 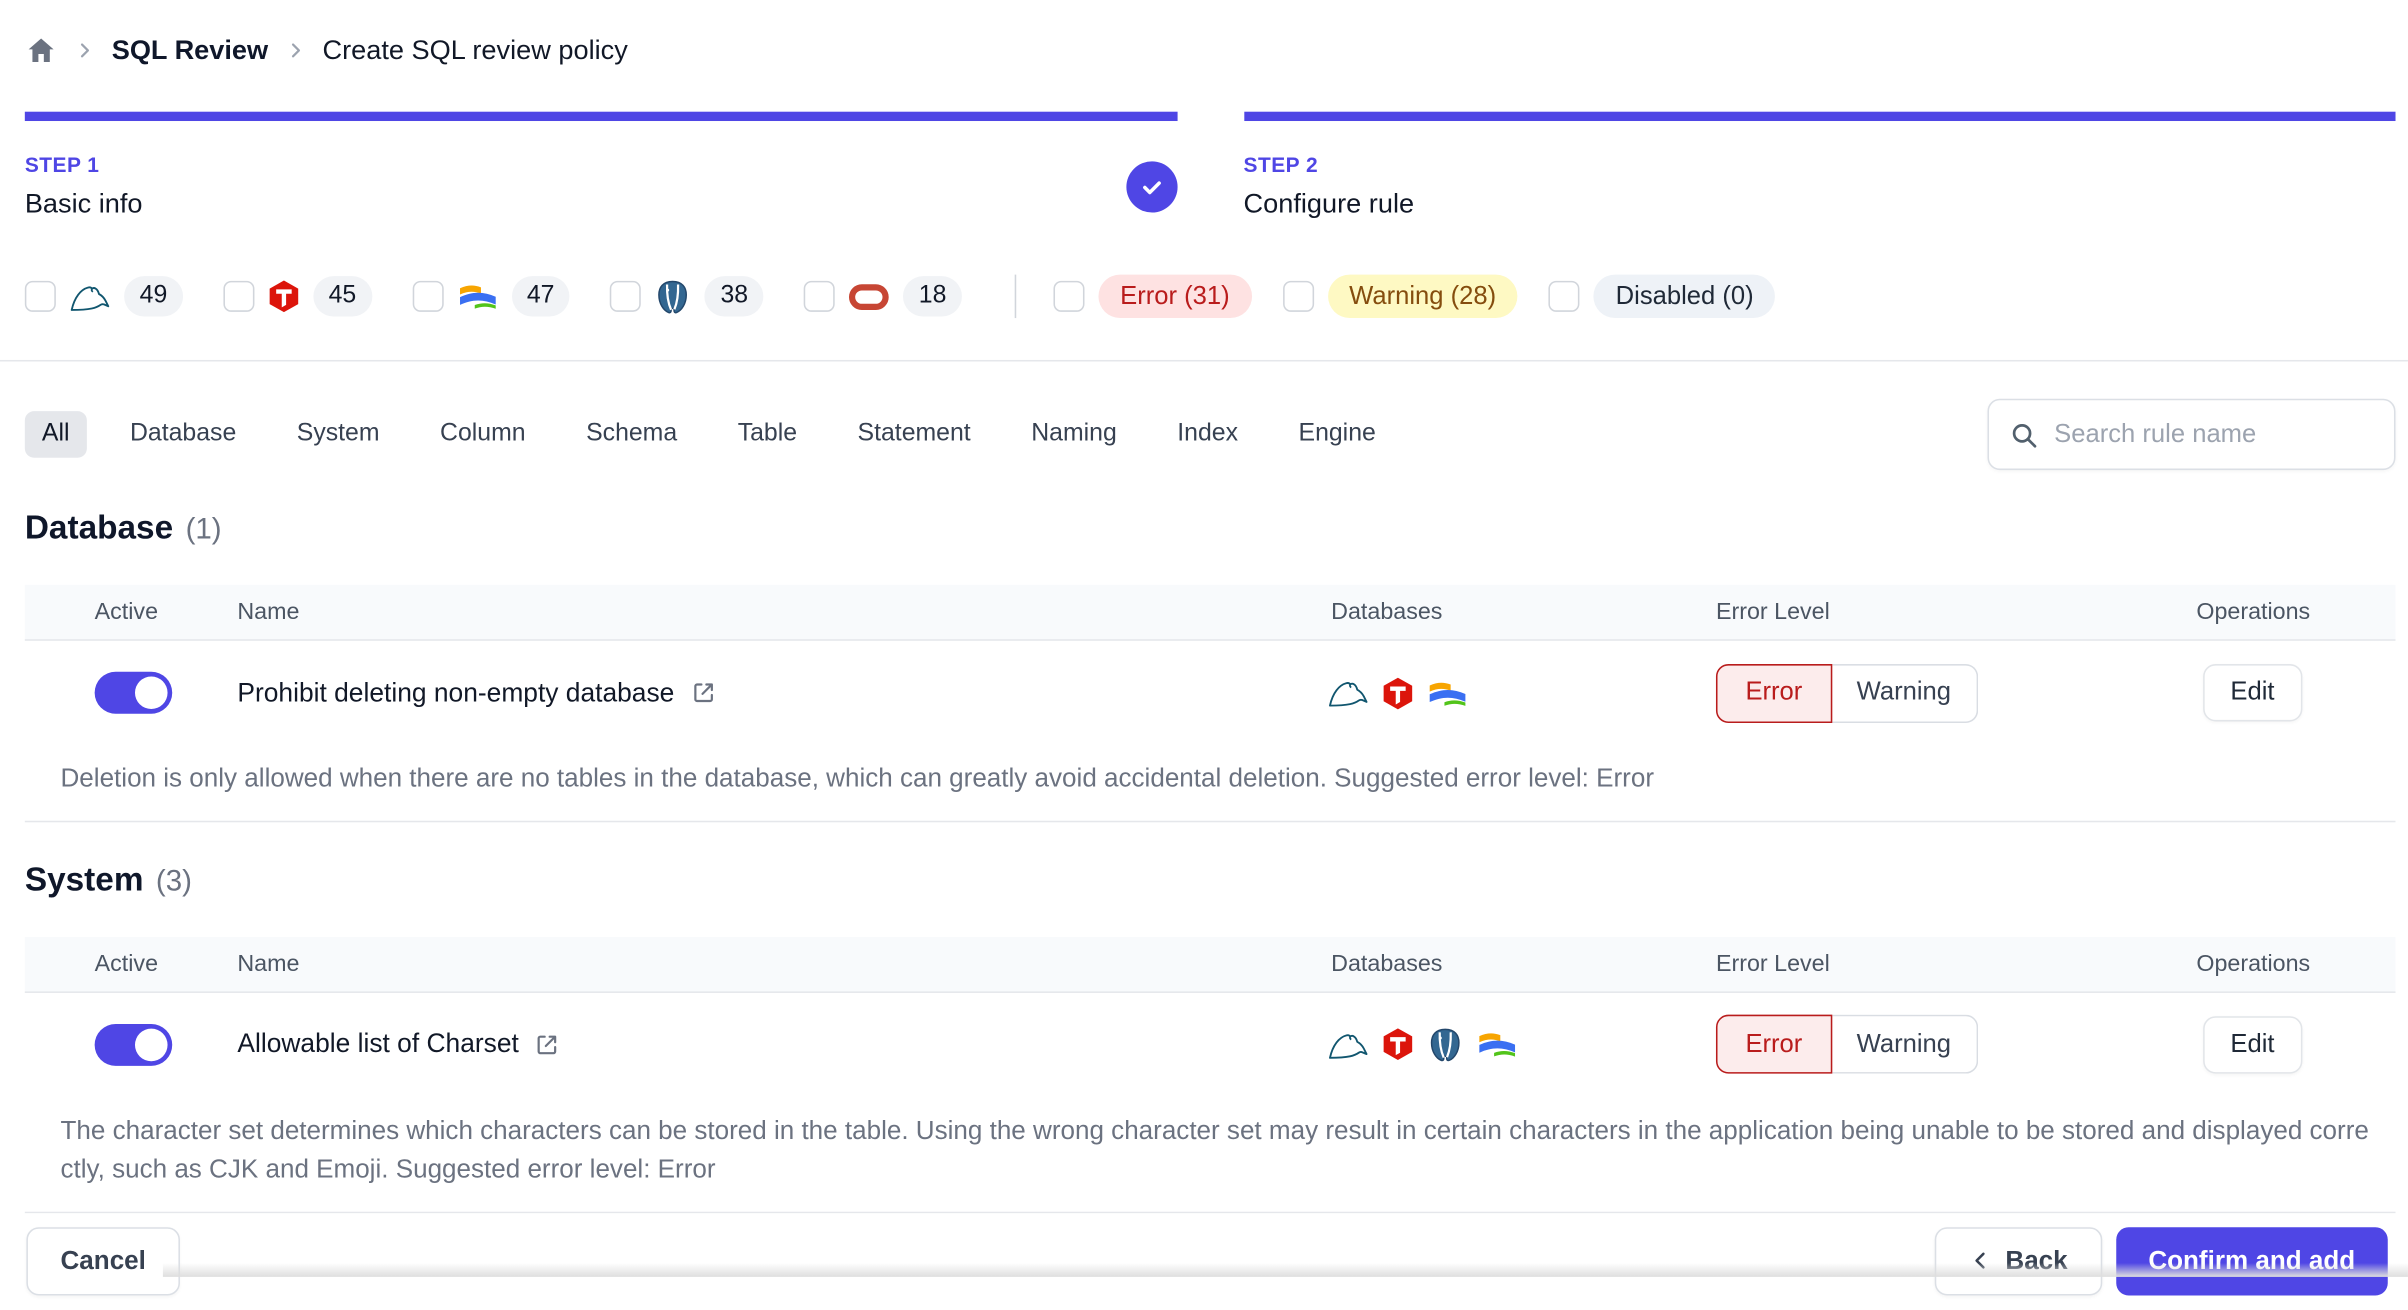 I want to click on level-badge-warning: Warning (28), so click(x=1422, y=296).